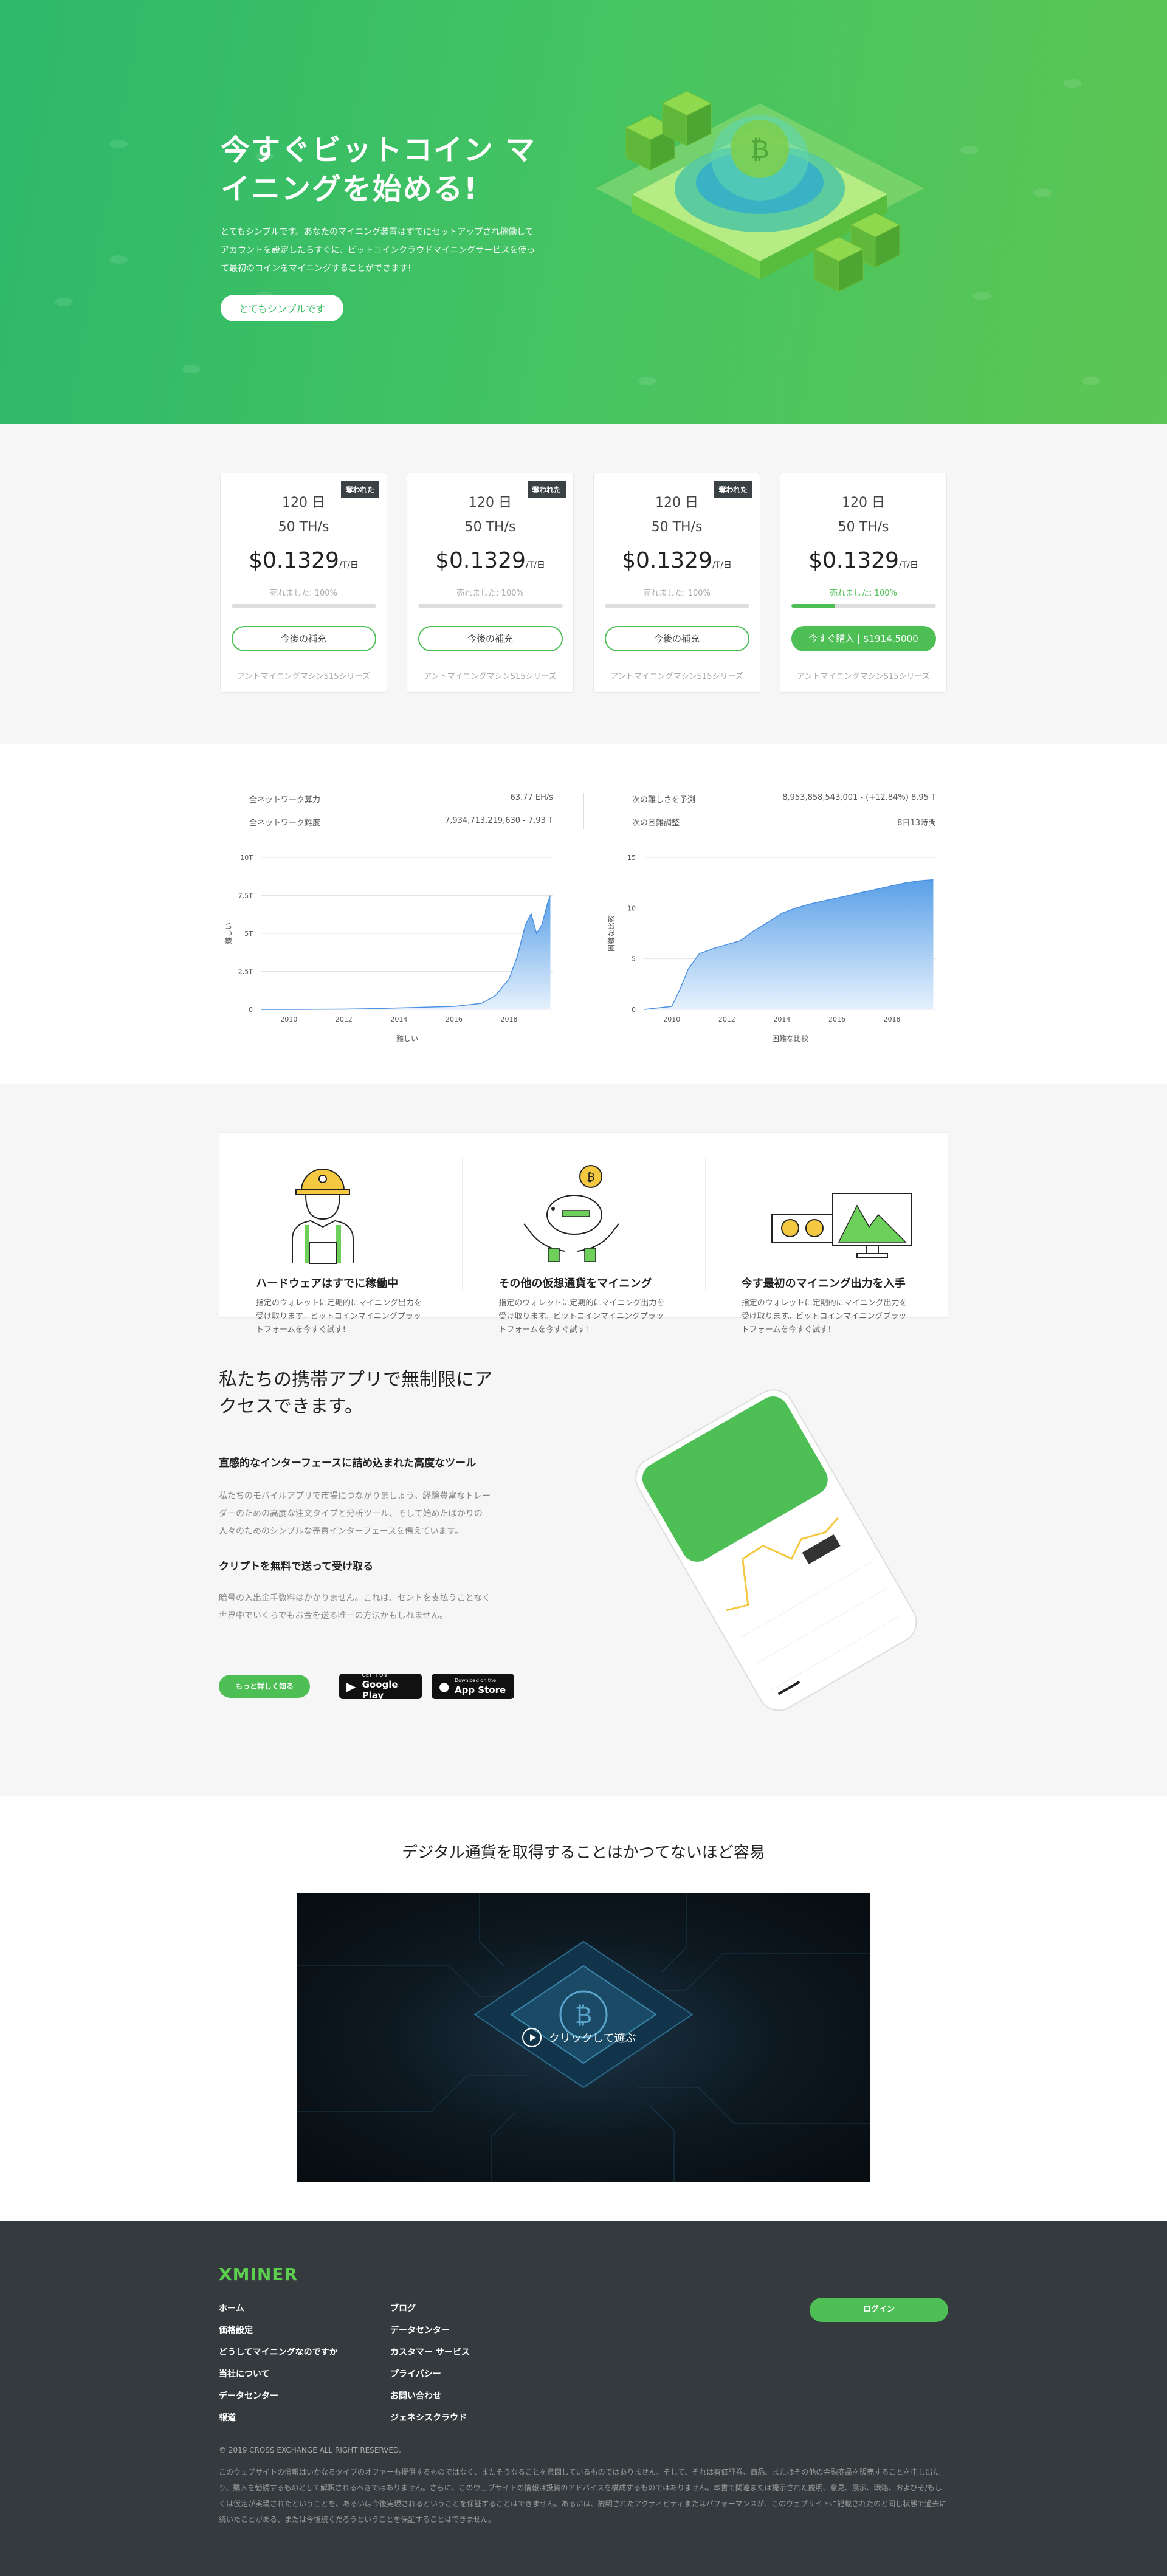  Describe the element at coordinates (248, 934) in the screenshot. I see `y-tick-label: 5T` at that location.